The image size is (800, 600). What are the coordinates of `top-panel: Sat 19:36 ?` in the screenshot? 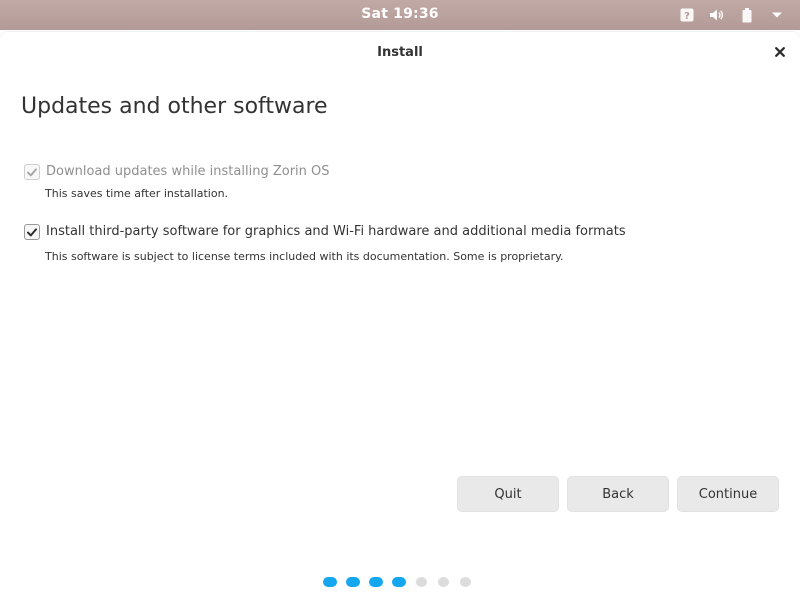 It's located at (400, 15).